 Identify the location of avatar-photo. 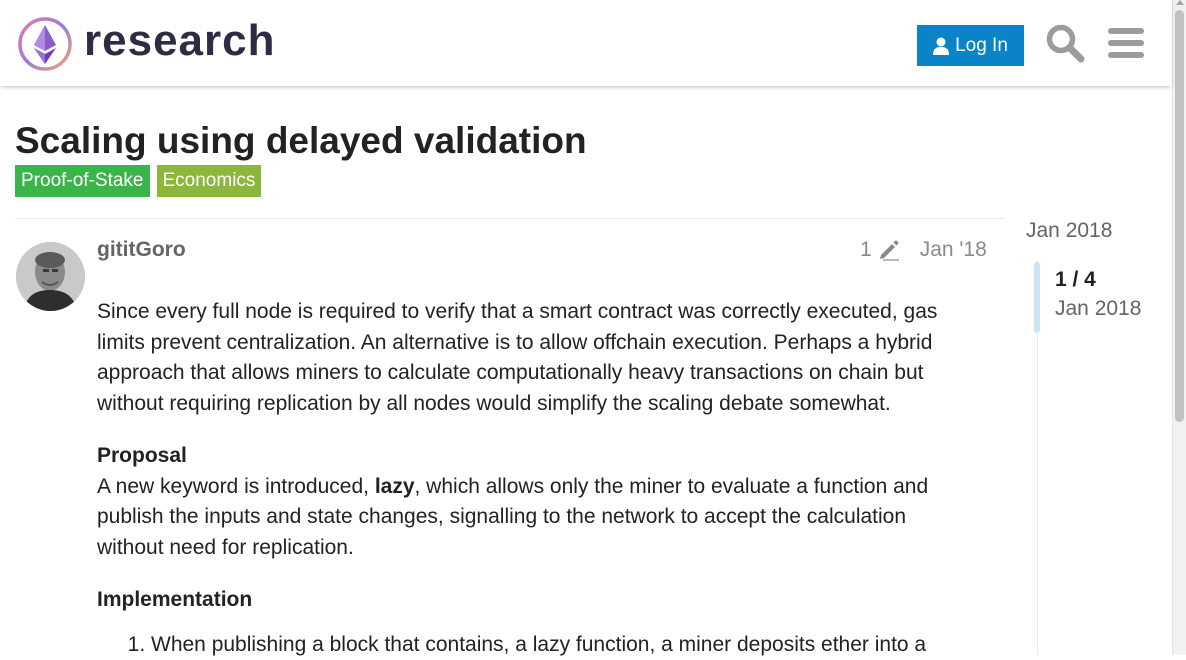
(50, 276).